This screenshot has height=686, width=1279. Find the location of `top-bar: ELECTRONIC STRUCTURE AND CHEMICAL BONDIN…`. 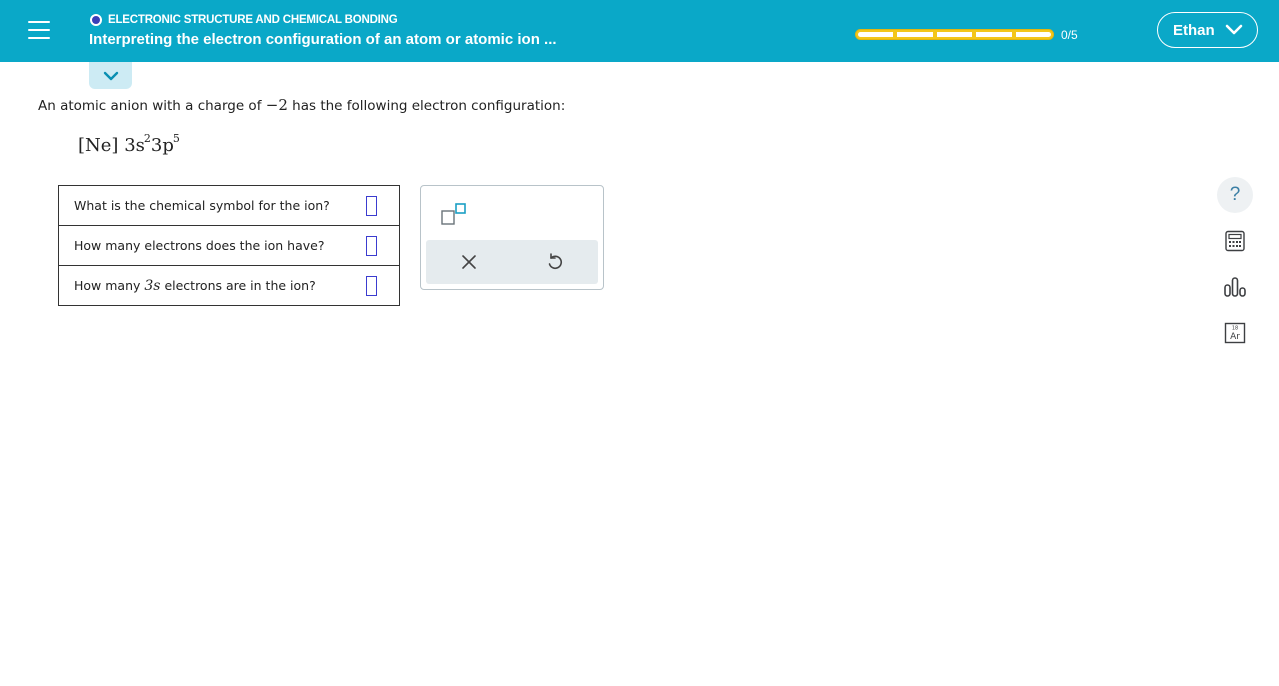

top-bar: ELECTRONIC STRUCTURE AND CHEMICAL BONDIN… is located at coordinates (639, 31).